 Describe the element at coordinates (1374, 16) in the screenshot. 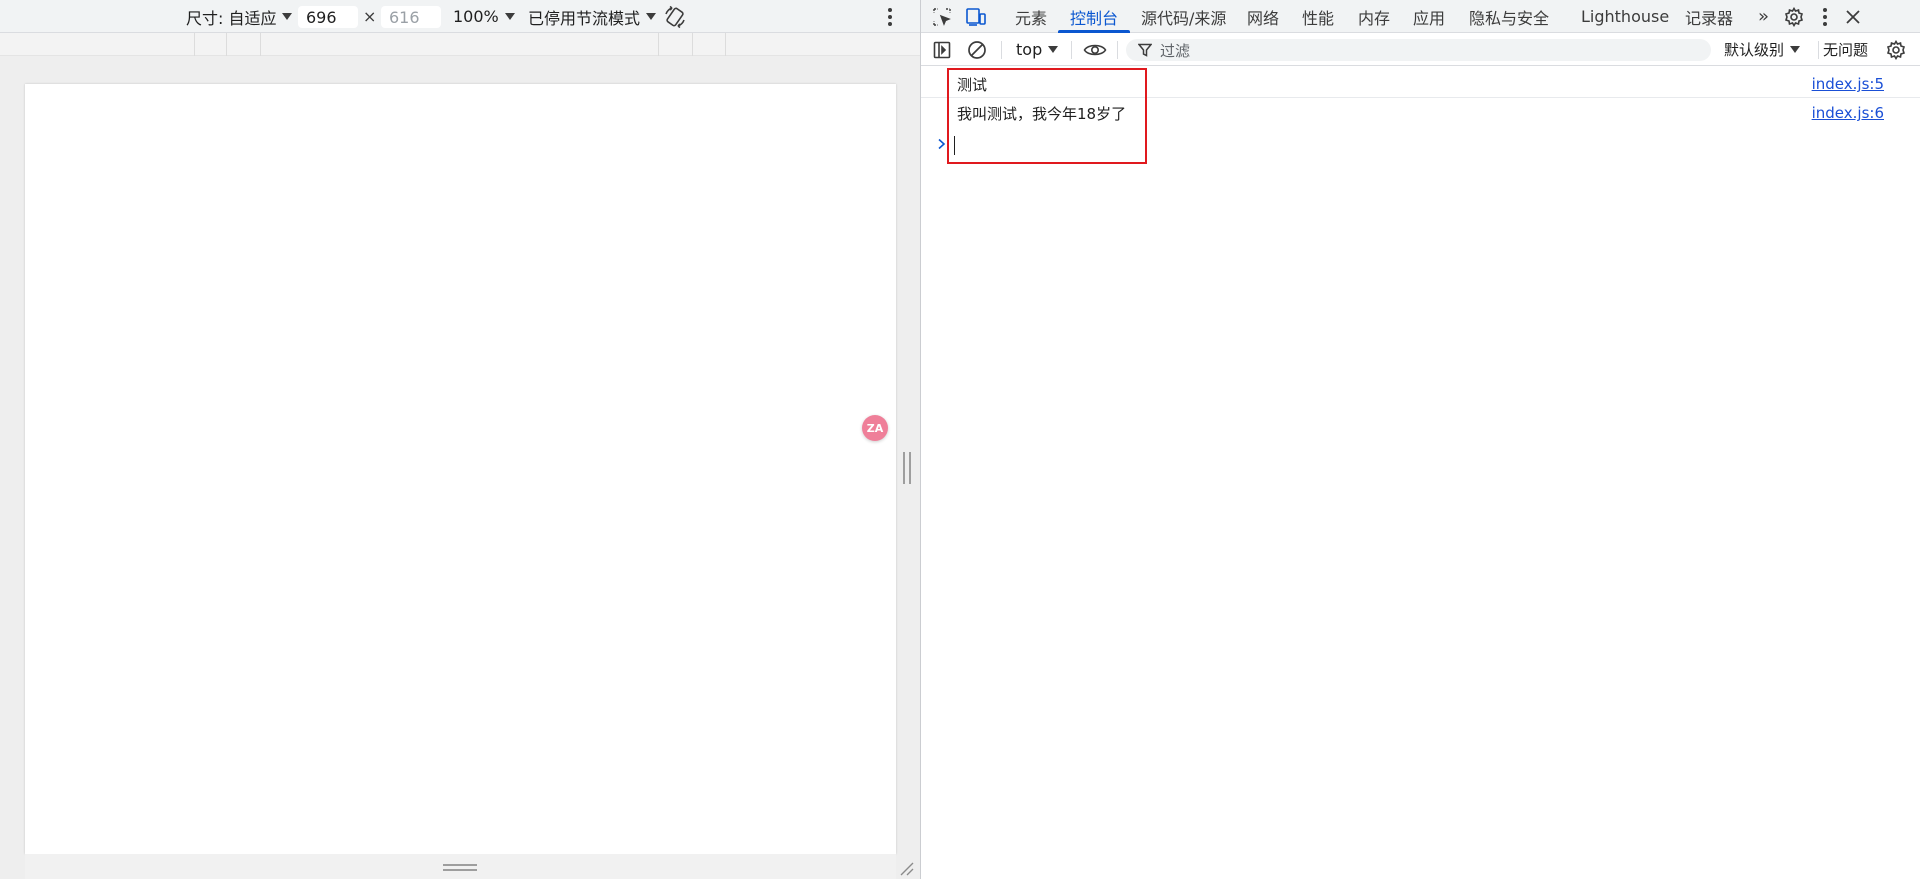

I see `tab-memory: 内存` at that location.